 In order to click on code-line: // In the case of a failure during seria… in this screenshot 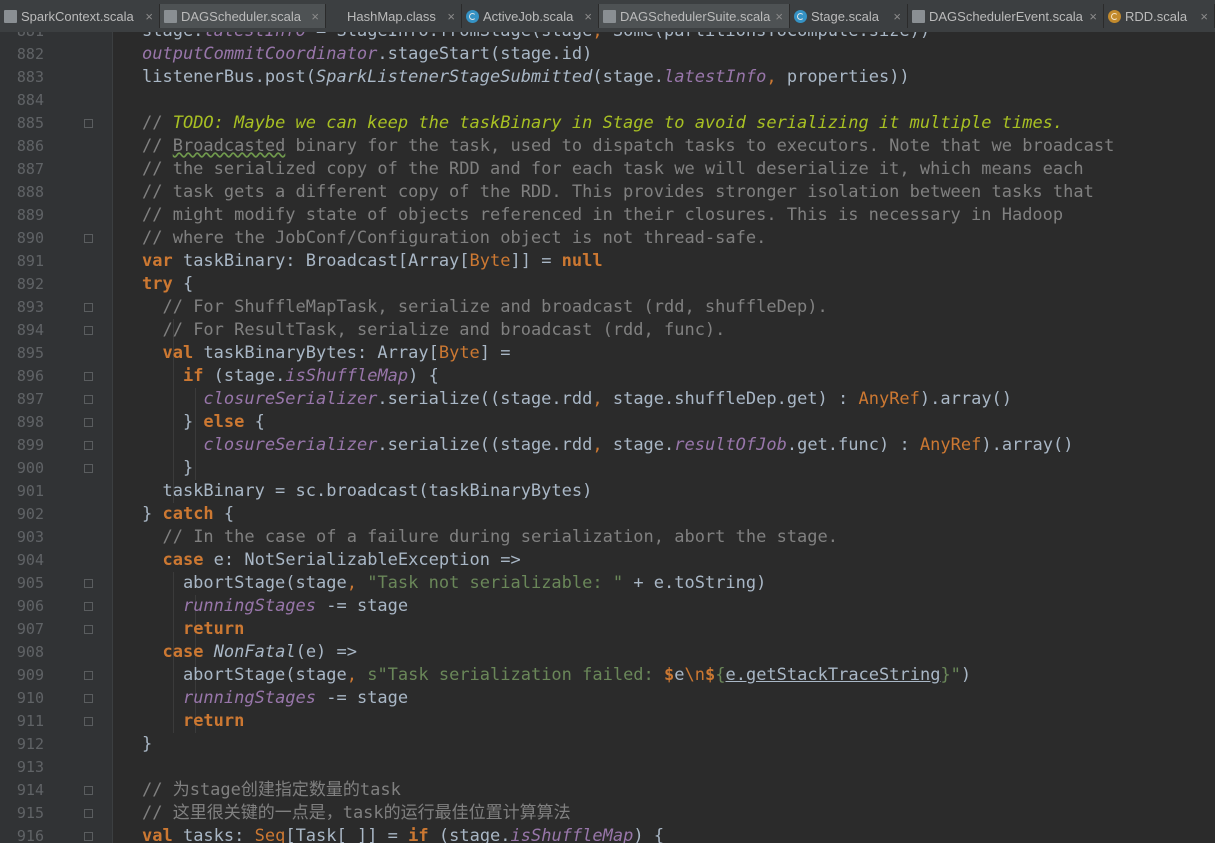, I will do `click(490, 537)`.